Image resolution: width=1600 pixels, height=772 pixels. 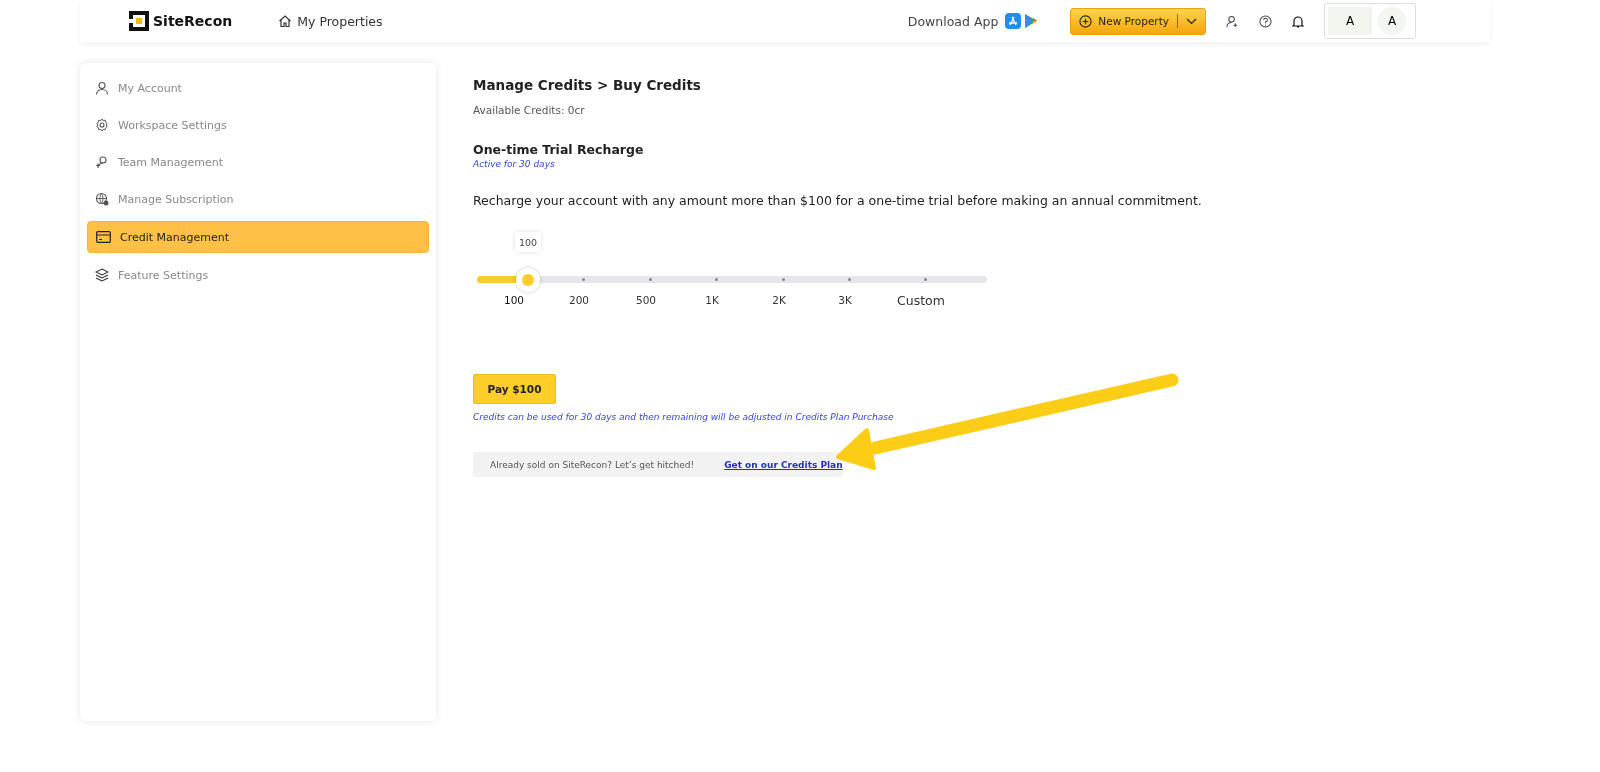 What do you see at coordinates (732, 280) in the screenshot?
I see `slider-track` at bounding box center [732, 280].